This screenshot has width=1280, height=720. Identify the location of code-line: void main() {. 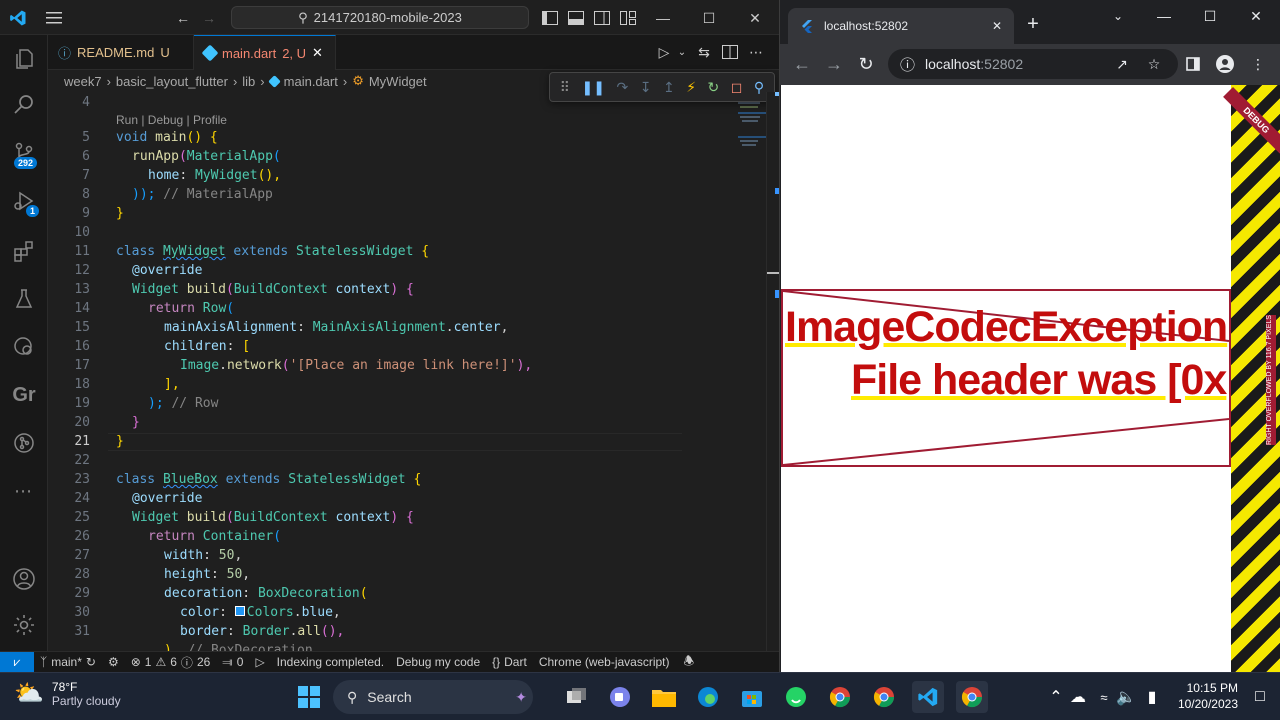
(167, 137).